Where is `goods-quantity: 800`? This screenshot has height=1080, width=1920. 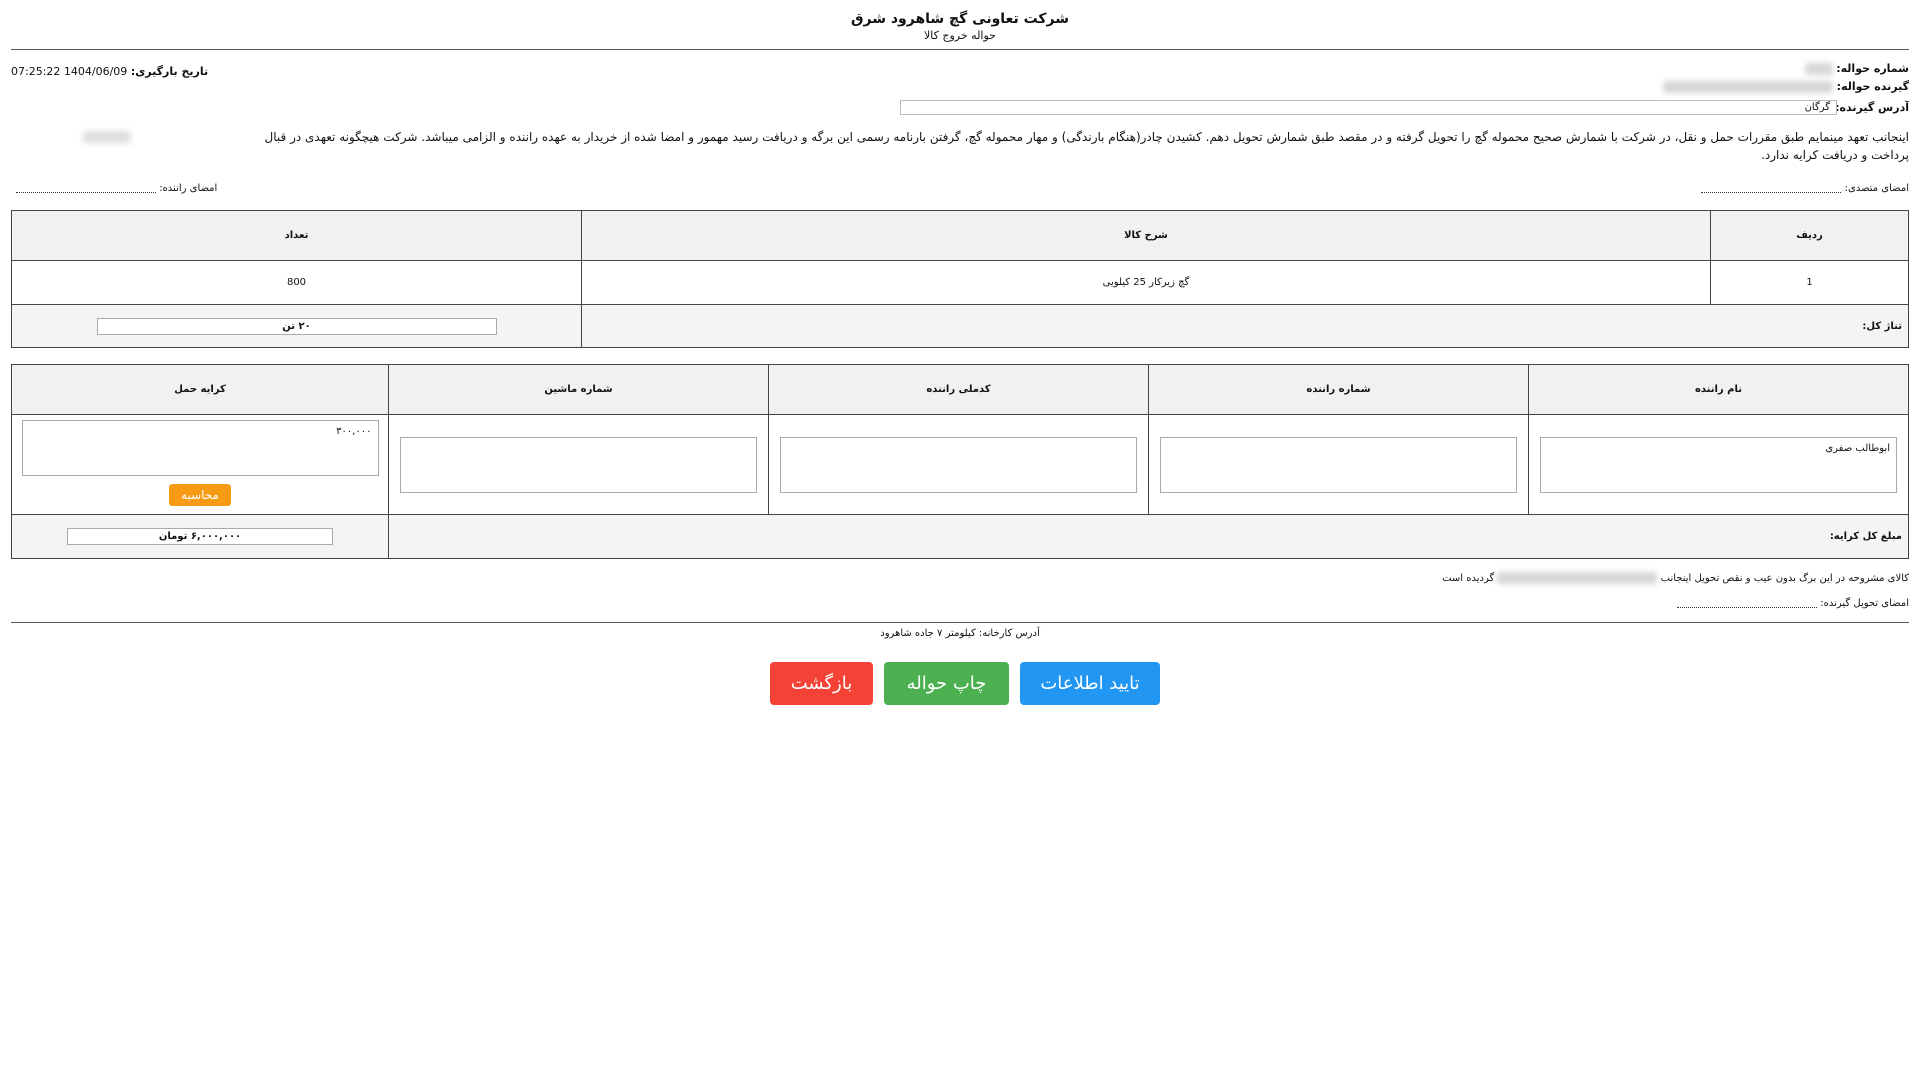
goods-quantity: 800 is located at coordinates (296, 282).